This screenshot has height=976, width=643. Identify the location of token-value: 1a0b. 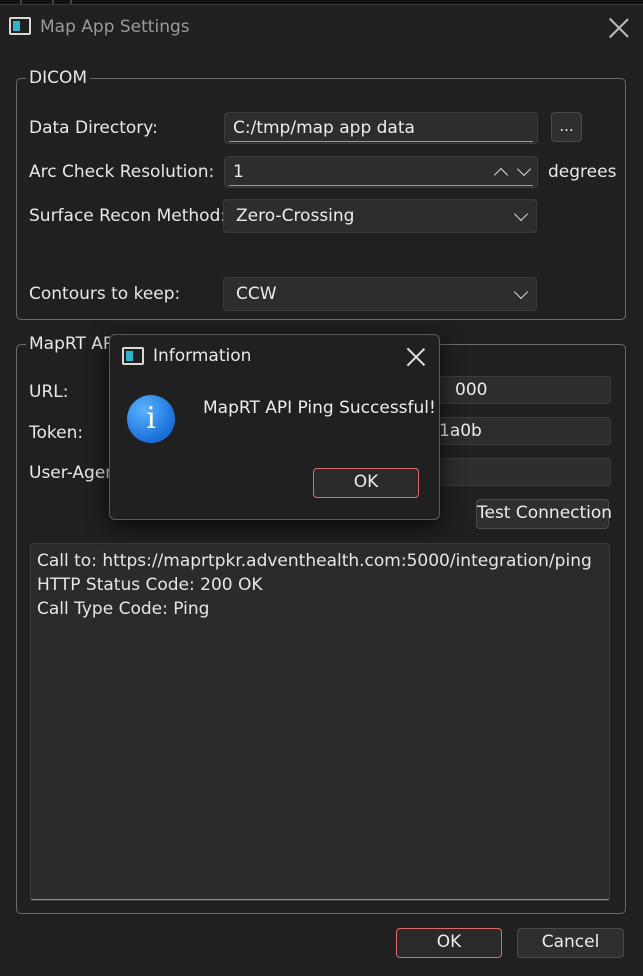
(460, 431).